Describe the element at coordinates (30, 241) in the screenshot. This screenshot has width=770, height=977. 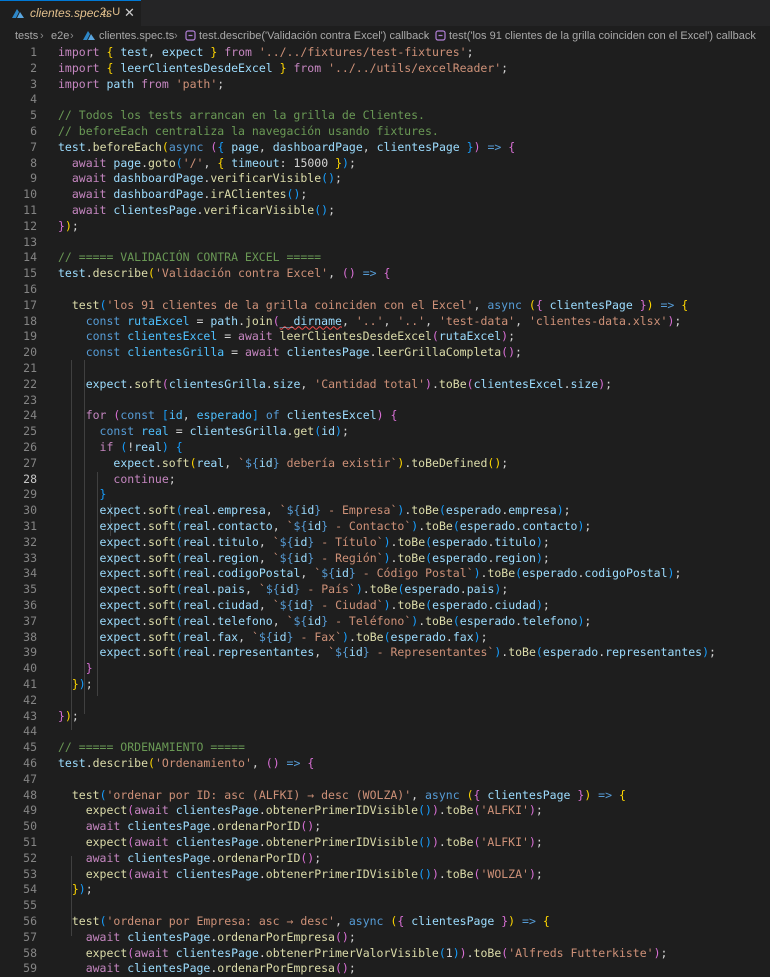
I see `line-number: 13` at that location.